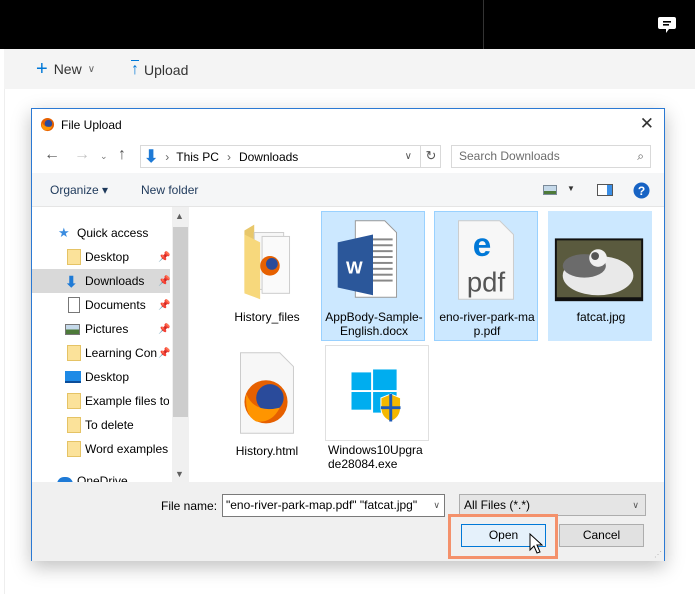 The image size is (695, 594). I want to click on desktop-icon, so click(73, 377).